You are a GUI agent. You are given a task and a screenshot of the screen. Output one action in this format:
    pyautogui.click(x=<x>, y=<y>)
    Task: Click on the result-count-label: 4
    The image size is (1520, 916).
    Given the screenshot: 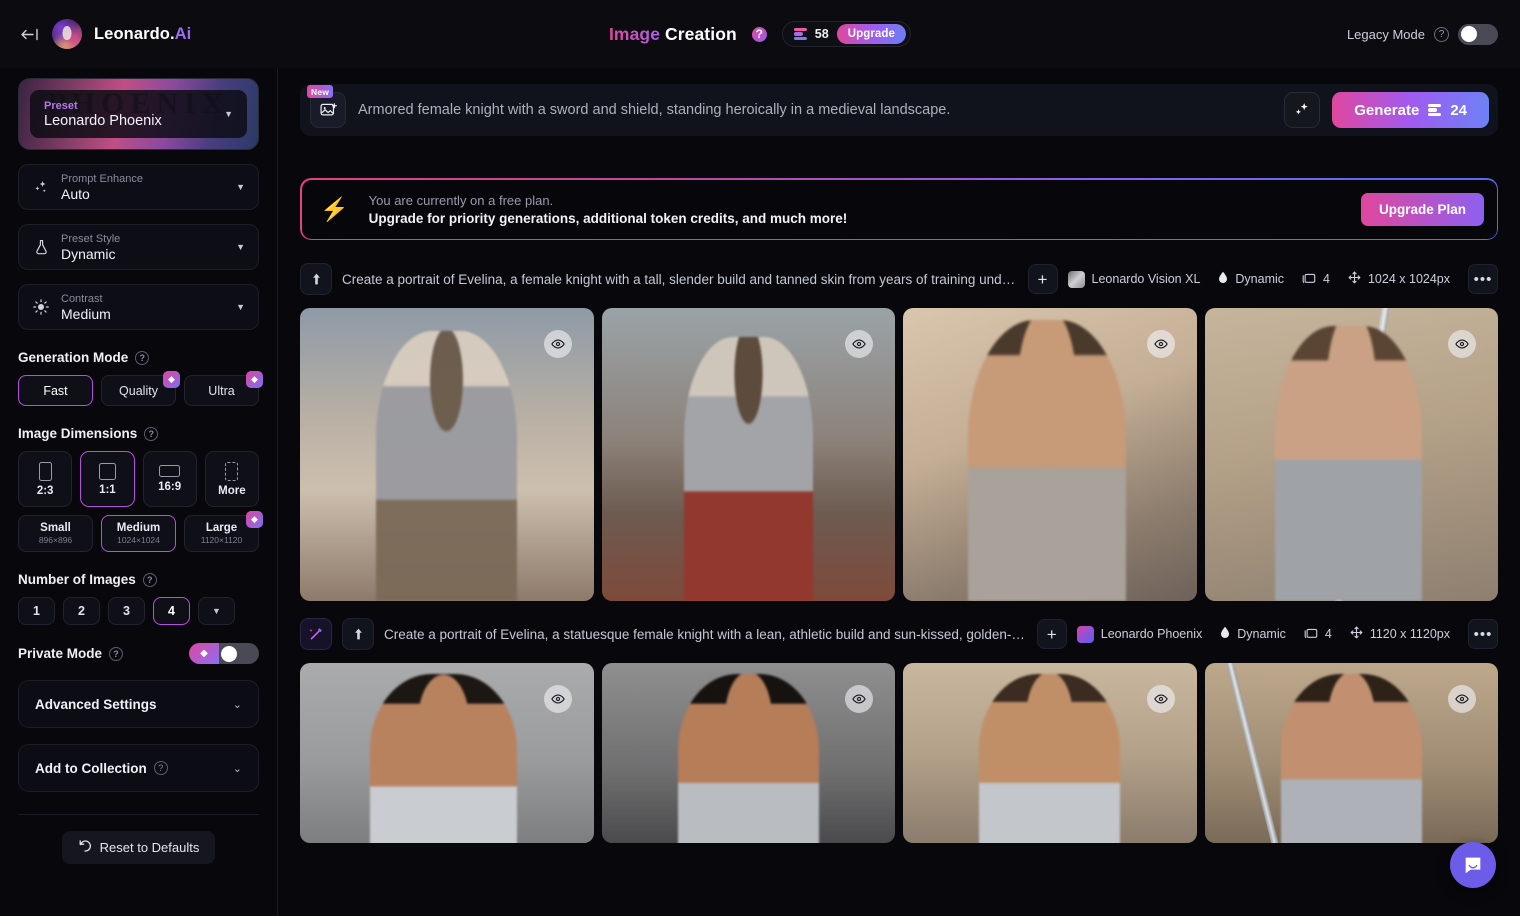 What is the action you would take?
    pyautogui.click(x=1326, y=279)
    